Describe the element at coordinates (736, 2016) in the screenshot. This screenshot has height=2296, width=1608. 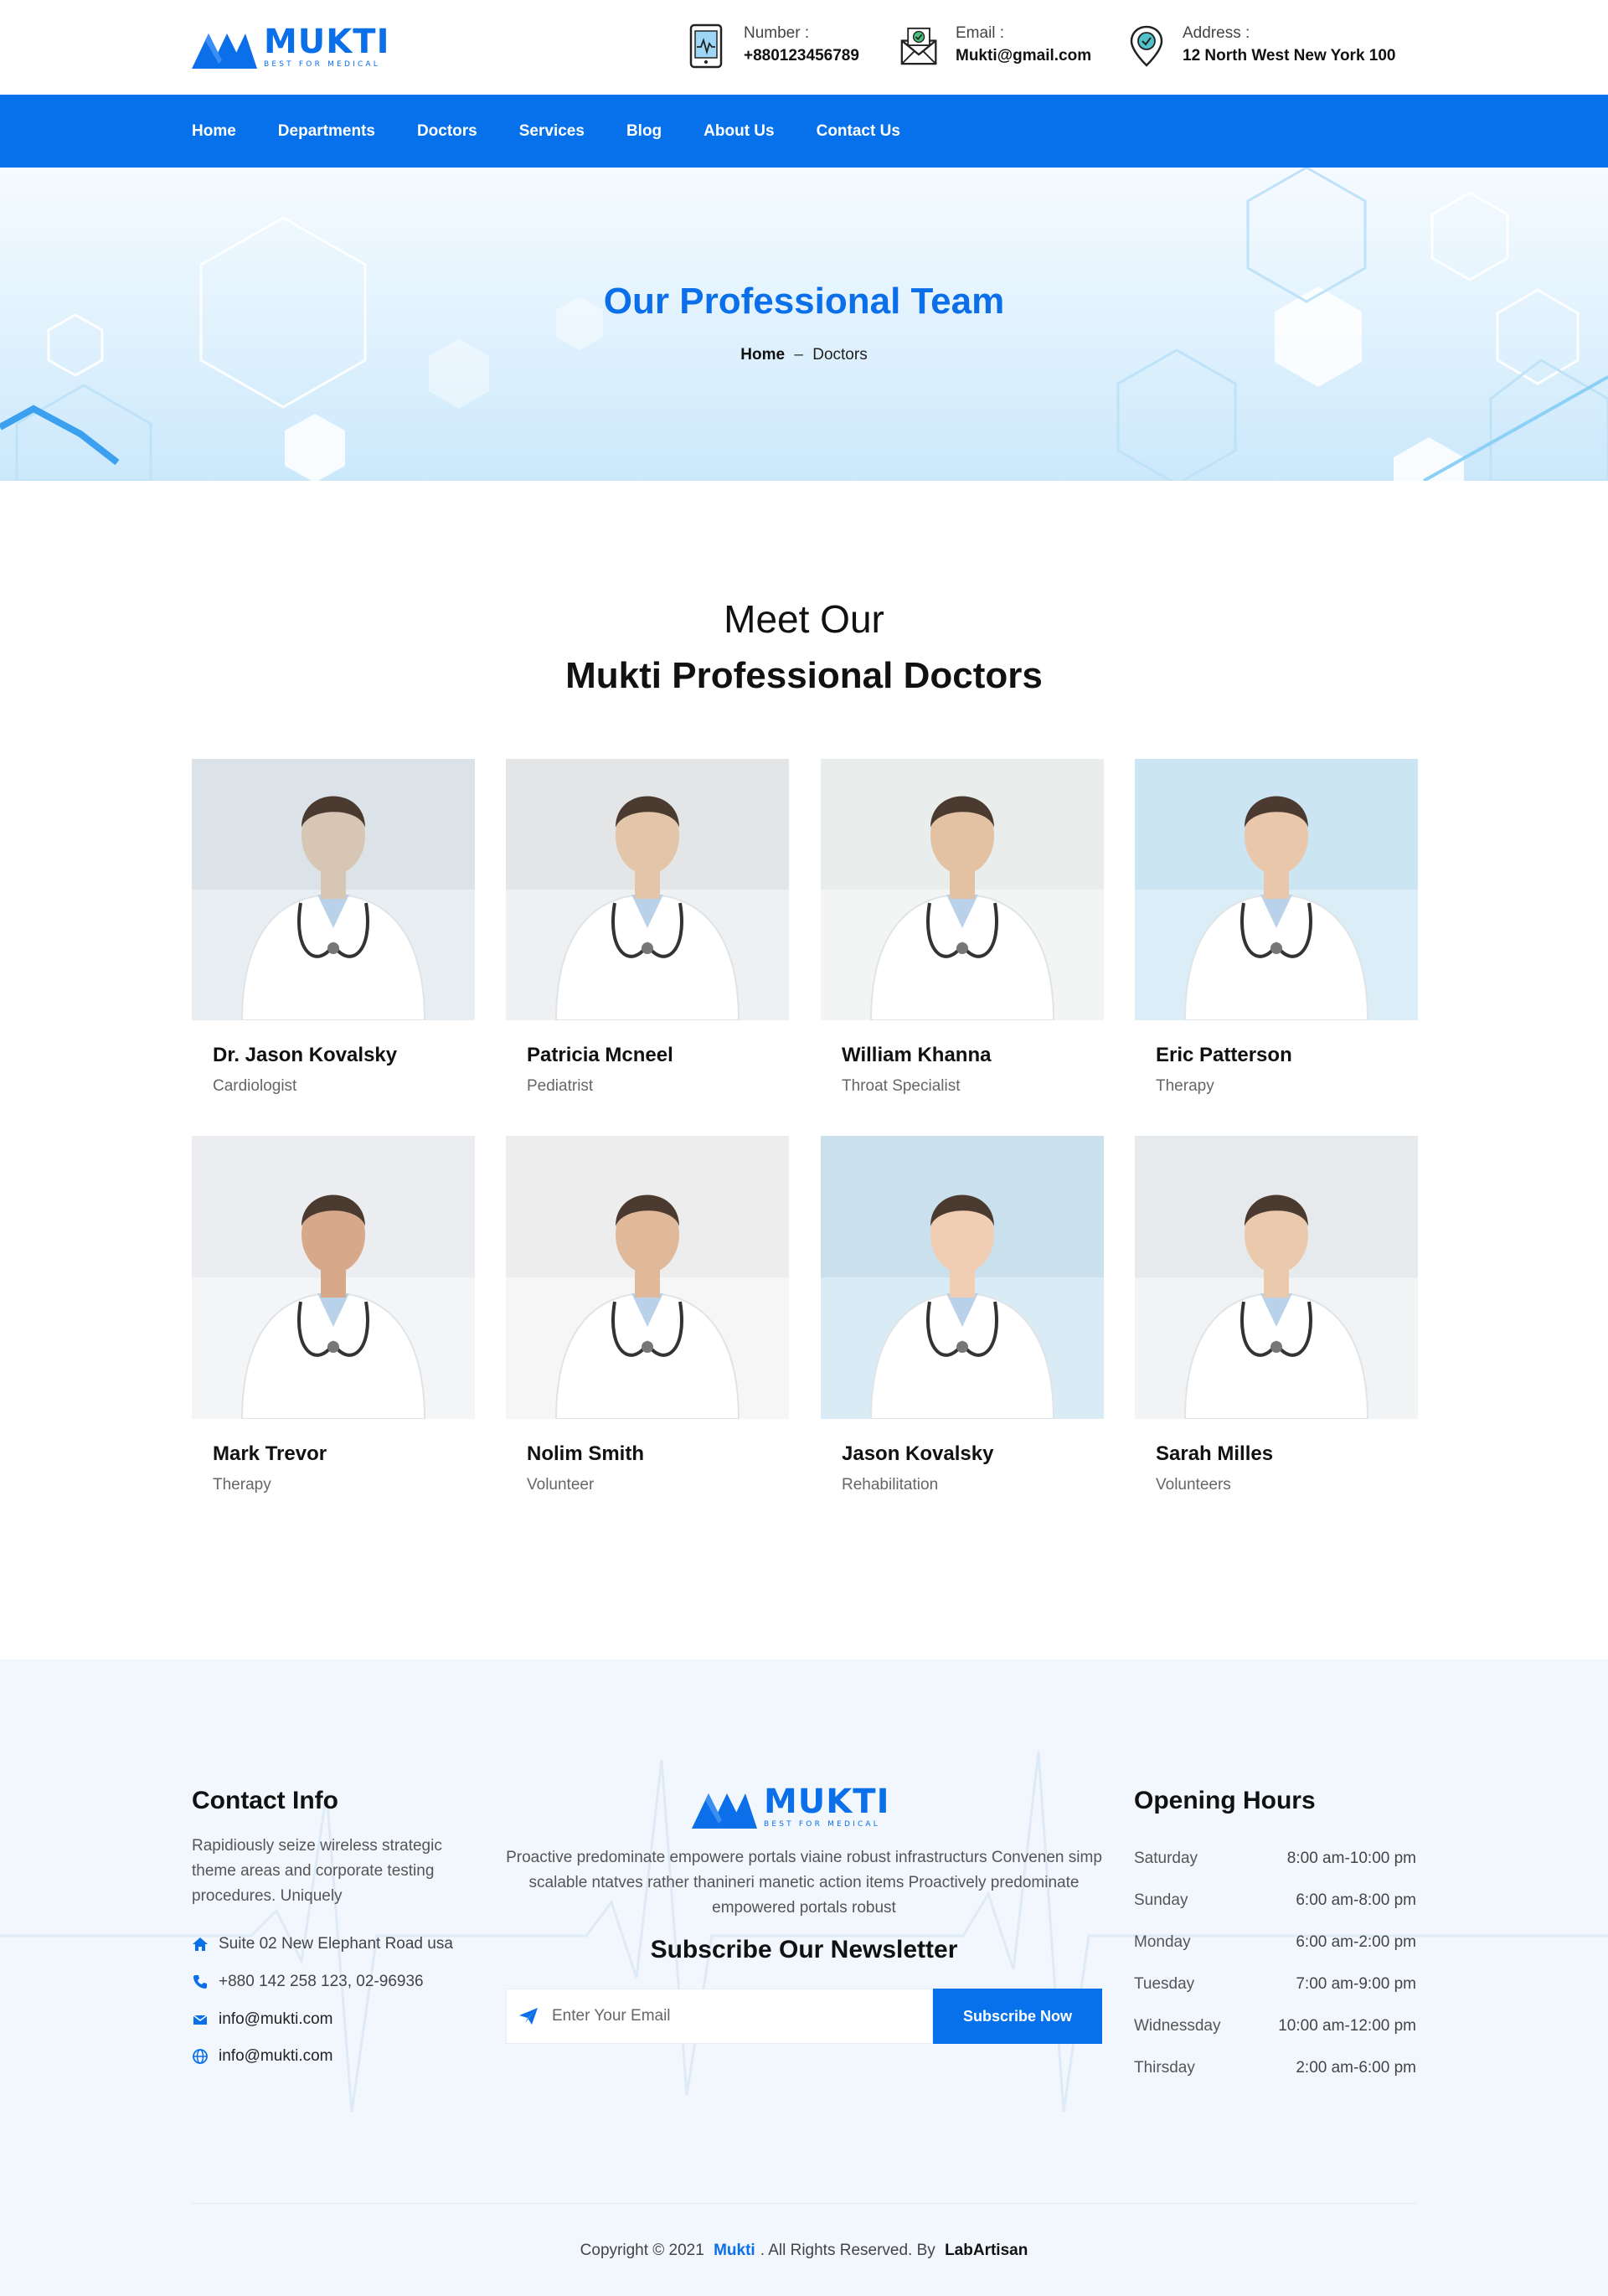
I see `newsletter-email-input` at that location.